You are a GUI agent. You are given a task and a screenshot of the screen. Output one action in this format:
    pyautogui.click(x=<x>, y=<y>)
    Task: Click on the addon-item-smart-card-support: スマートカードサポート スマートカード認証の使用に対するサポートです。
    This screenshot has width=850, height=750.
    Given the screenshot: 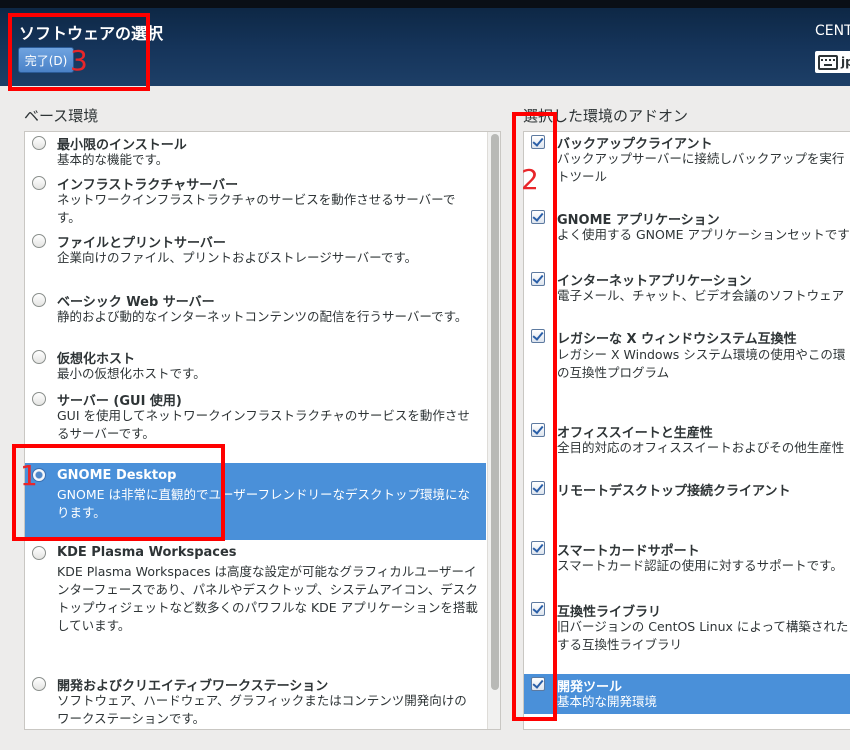 What is the action you would take?
    pyautogui.click(x=687, y=569)
    